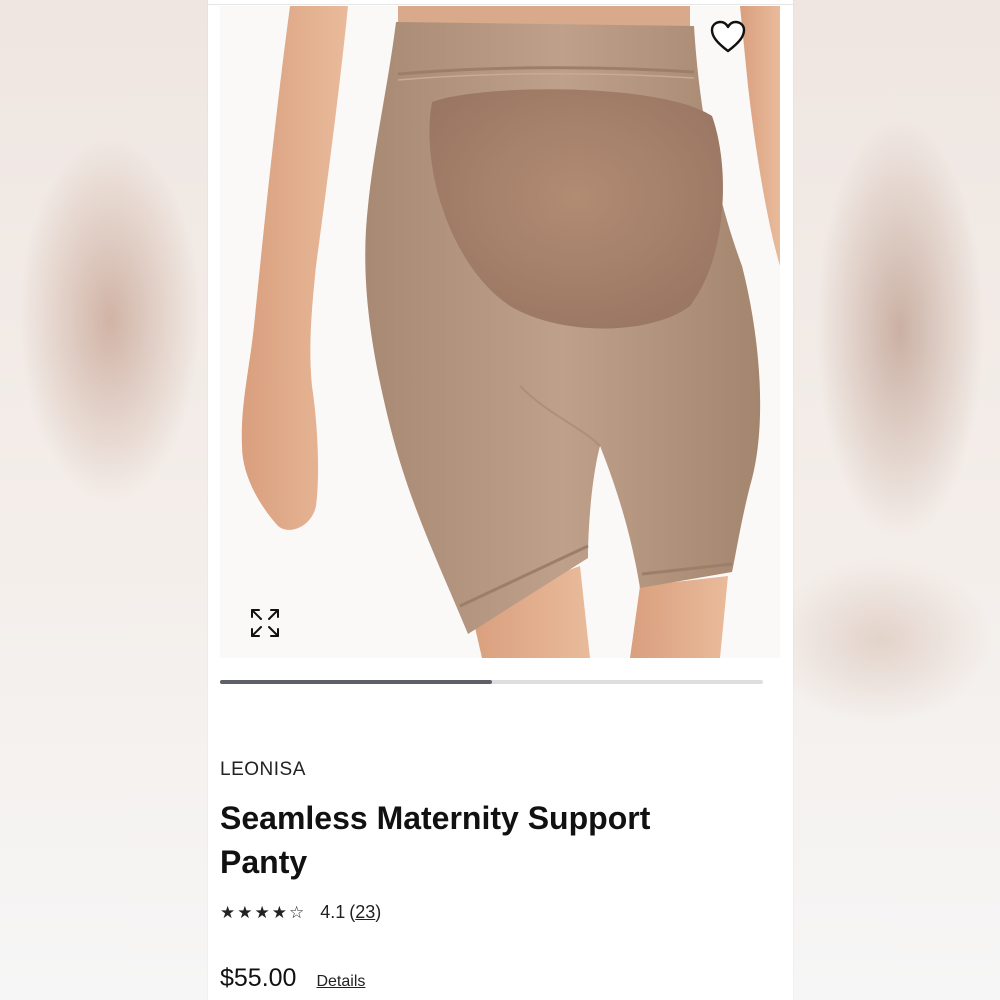 This screenshot has height=1000, width=1000. Describe the element at coordinates (265, 623) in the screenshot. I see `expand-arrows-icon` at that location.